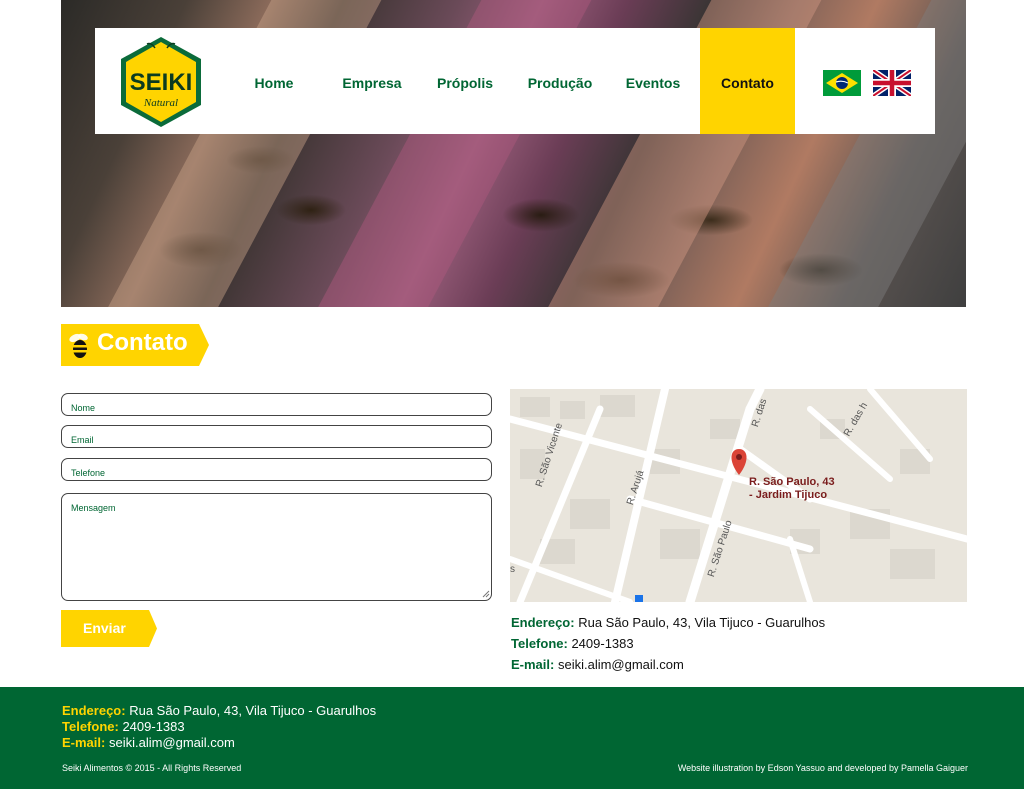 This screenshot has width=1024, height=789. What do you see at coordinates (94, 710) in the screenshot?
I see `footer-address-label: Endereço:` at bounding box center [94, 710].